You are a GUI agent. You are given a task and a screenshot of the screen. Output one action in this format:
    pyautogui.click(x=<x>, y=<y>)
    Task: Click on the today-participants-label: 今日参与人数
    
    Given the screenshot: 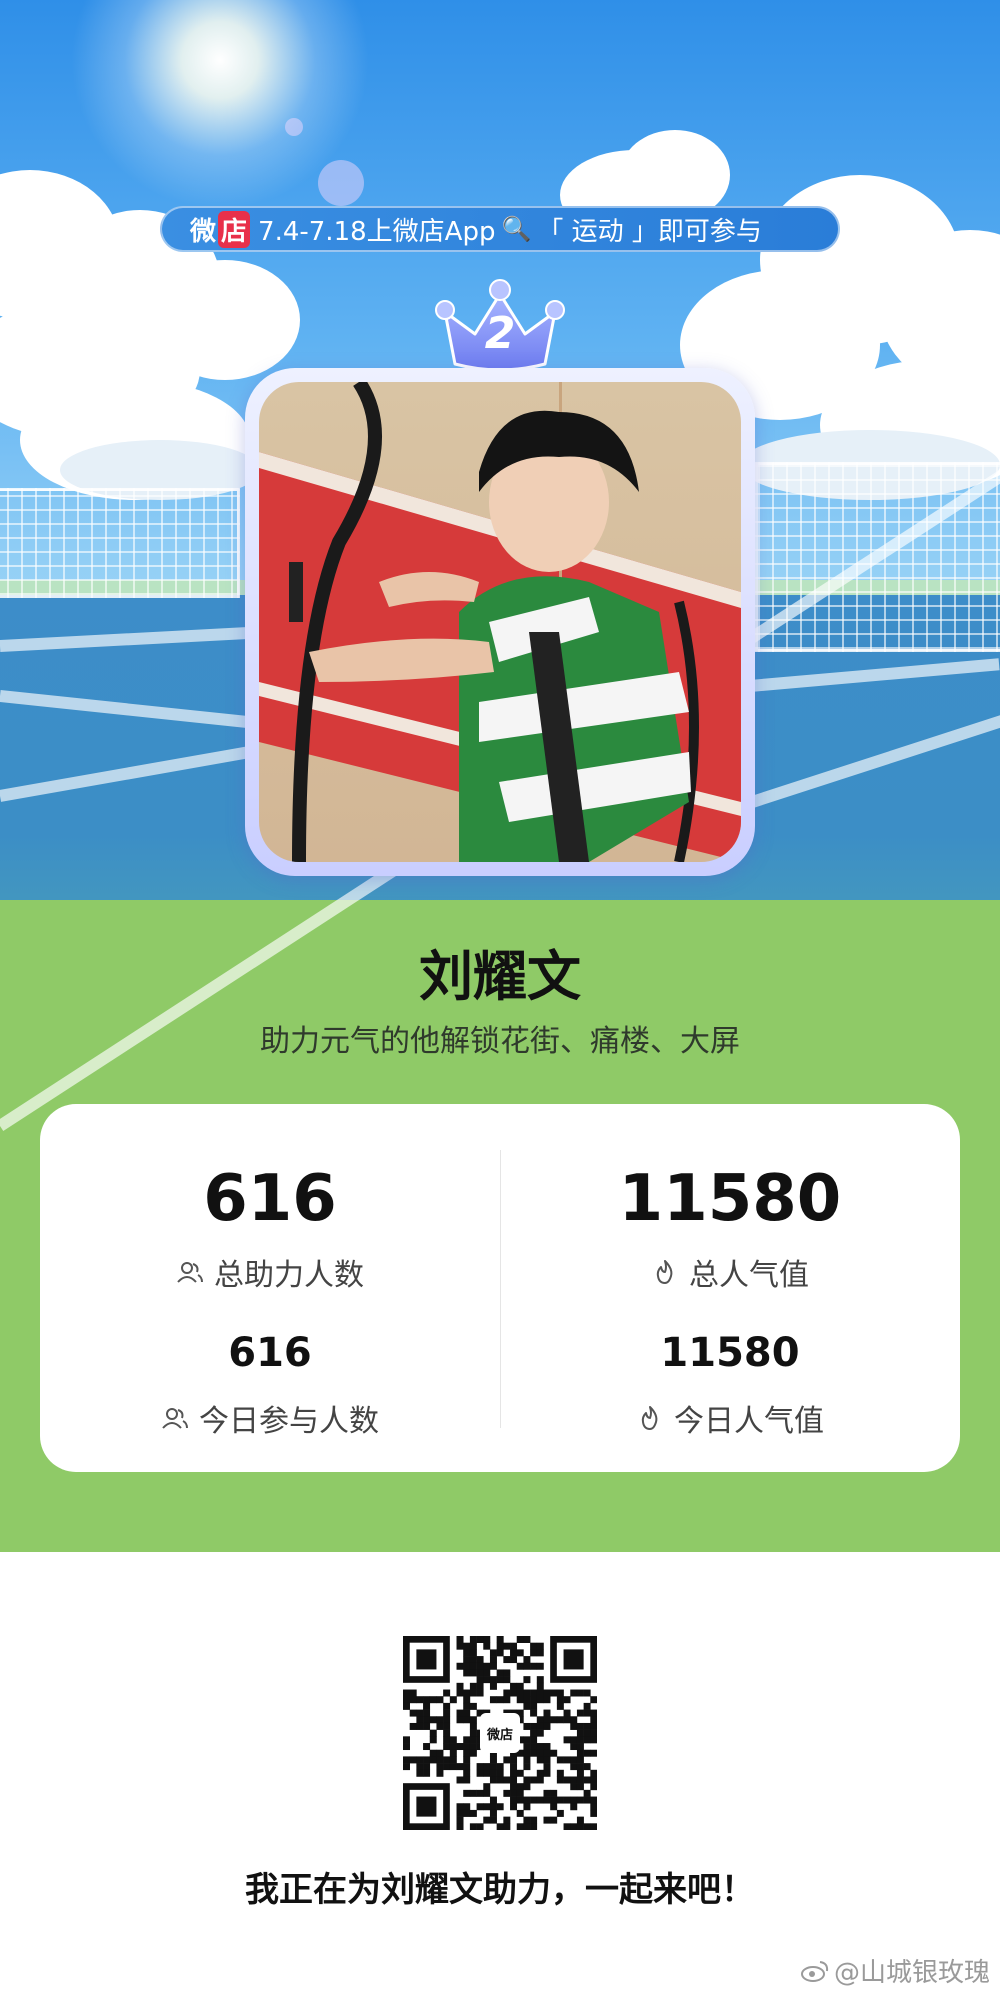 What is the action you would take?
    pyautogui.click(x=289, y=1421)
    